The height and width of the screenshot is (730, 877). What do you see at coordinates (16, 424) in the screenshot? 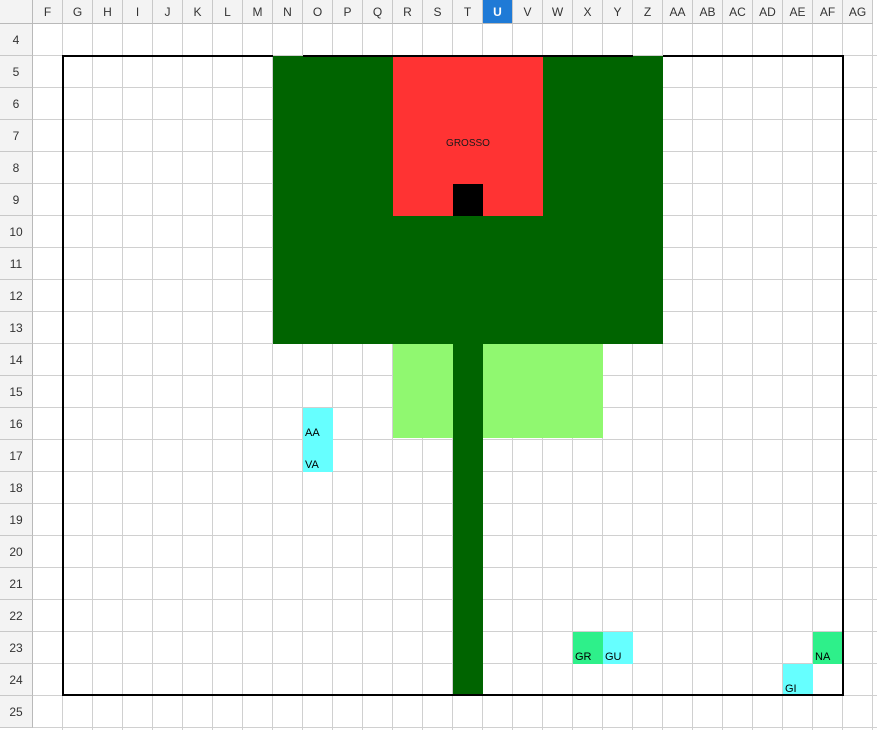
I see `row-header-16: 16` at bounding box center [16, 424].